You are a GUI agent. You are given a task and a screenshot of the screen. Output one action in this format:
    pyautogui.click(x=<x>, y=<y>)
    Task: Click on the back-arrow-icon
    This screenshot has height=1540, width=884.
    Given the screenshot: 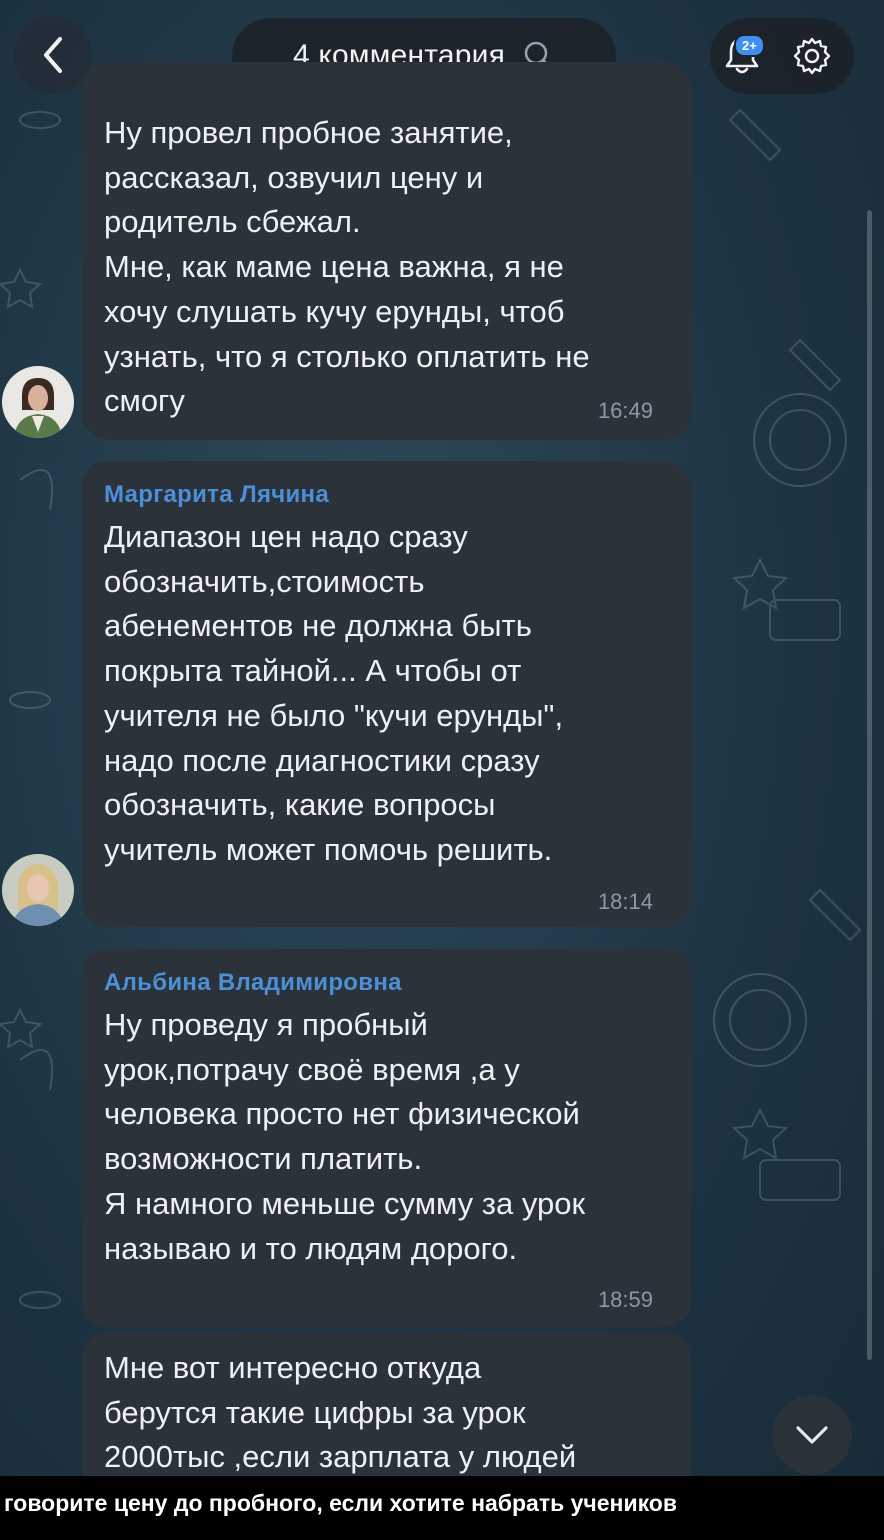 What is the action you would take?
    pyautogui.click(x=53, y=55)
    